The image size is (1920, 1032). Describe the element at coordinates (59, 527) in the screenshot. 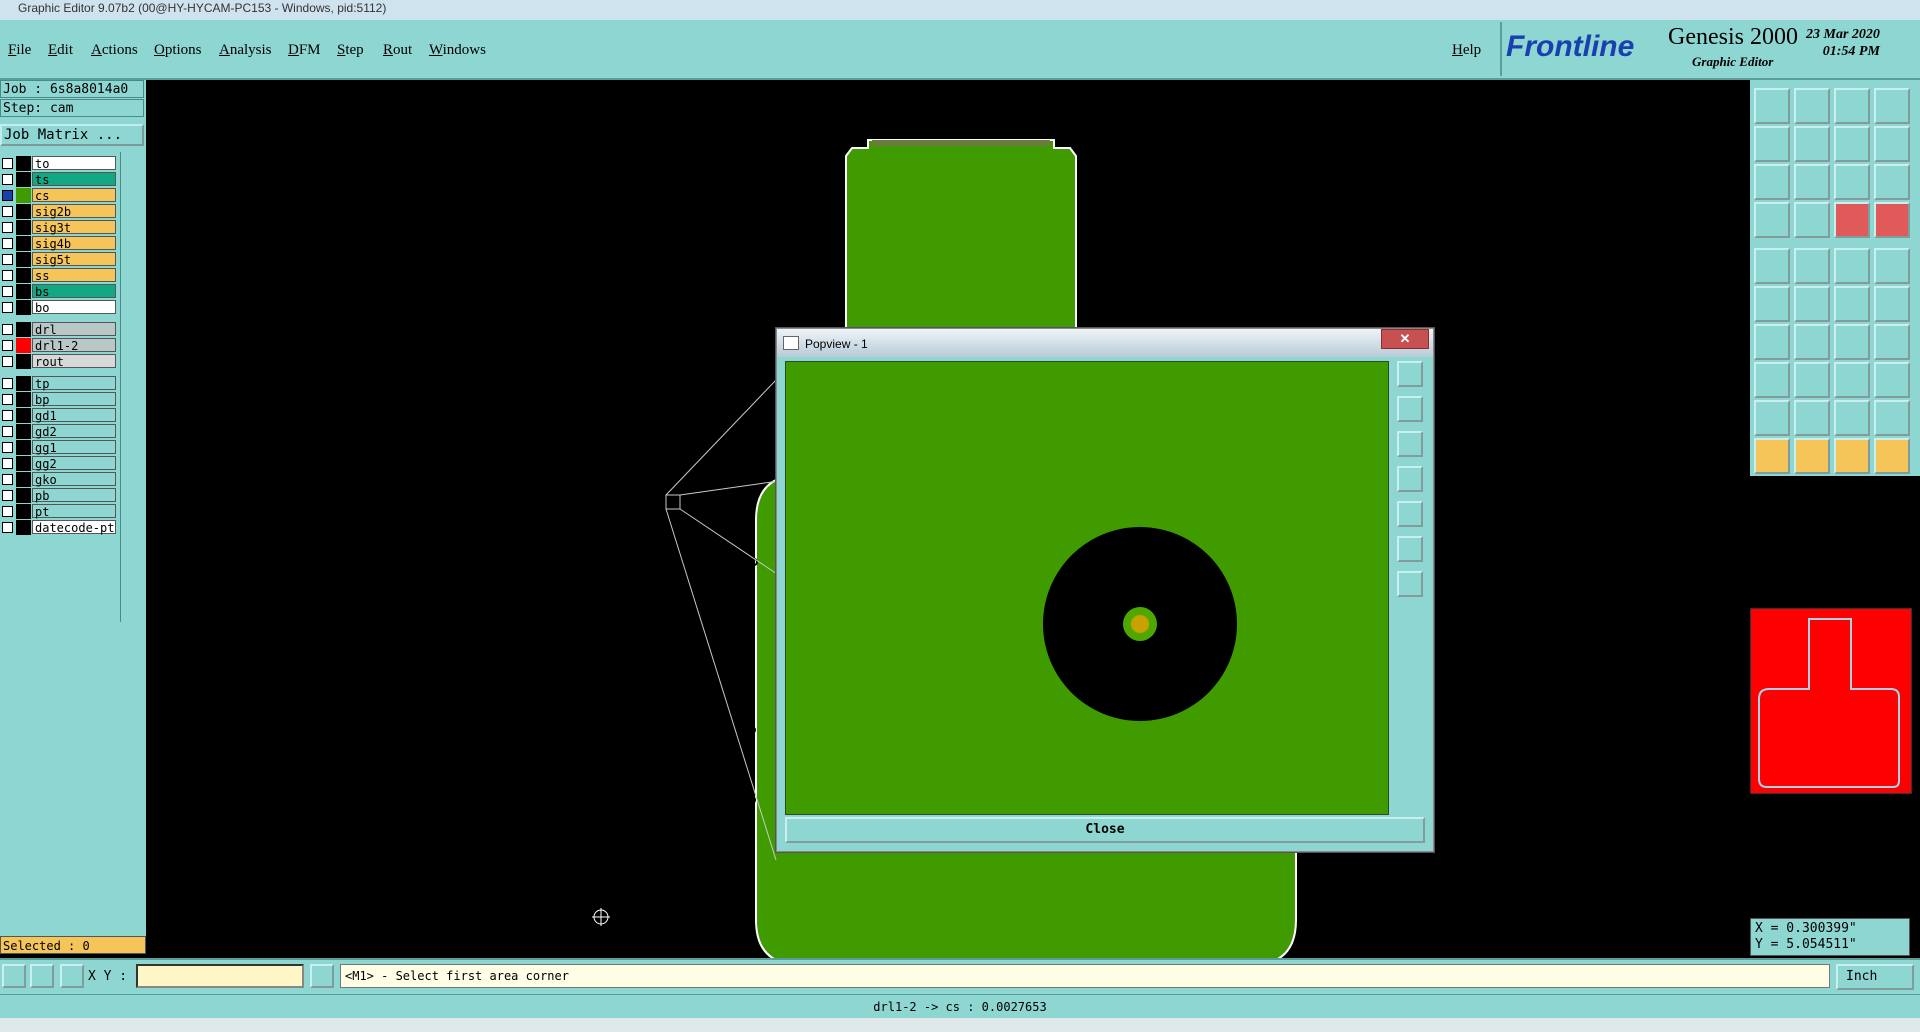

I see `layer-row-datecode-pt: datecode-pt` at that location.